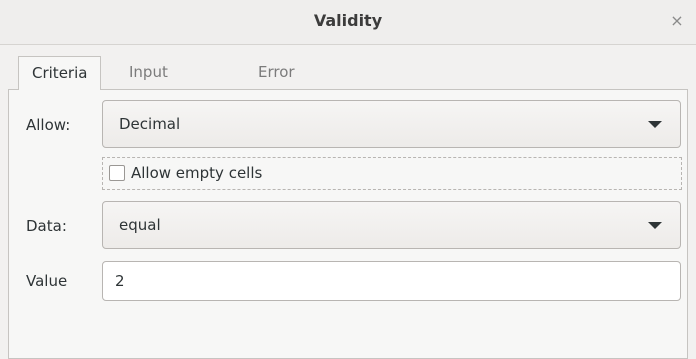 Image resolution: width=696 pixels, height=359 pixels. What do you see at coordinates (60, 73) in the screenshot?
I see `tab-criteria: Criteria` at bounding box center [60, 73].